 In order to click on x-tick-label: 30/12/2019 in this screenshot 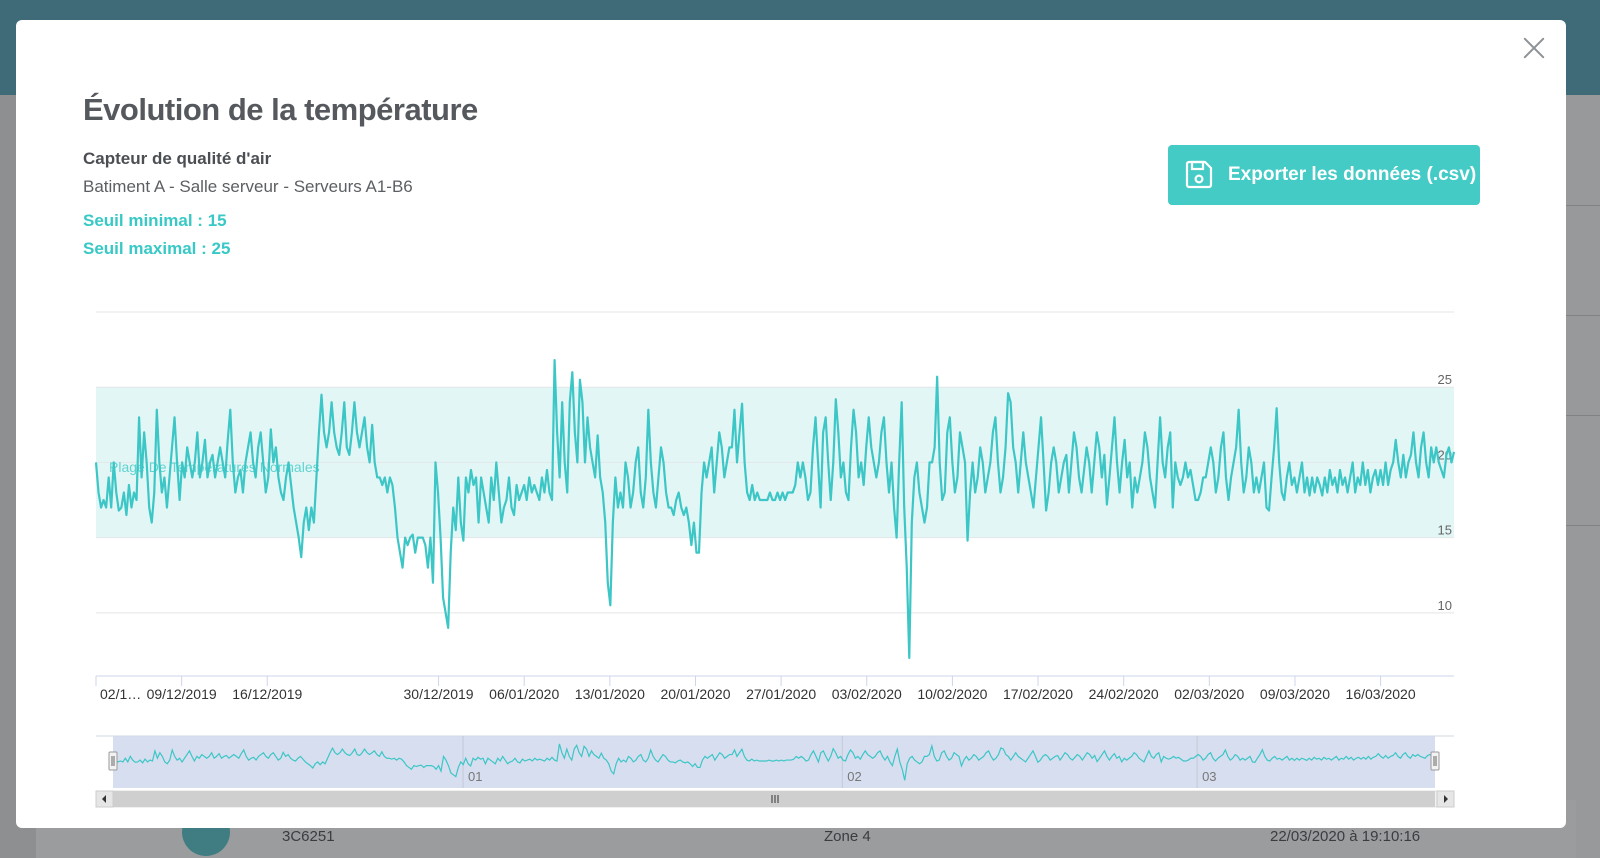, I will do `click(439, 694)`.